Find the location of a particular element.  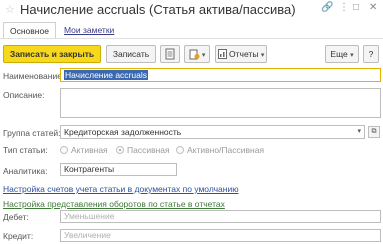

group-label: Группа статей: is located at coordinates (32, 133).